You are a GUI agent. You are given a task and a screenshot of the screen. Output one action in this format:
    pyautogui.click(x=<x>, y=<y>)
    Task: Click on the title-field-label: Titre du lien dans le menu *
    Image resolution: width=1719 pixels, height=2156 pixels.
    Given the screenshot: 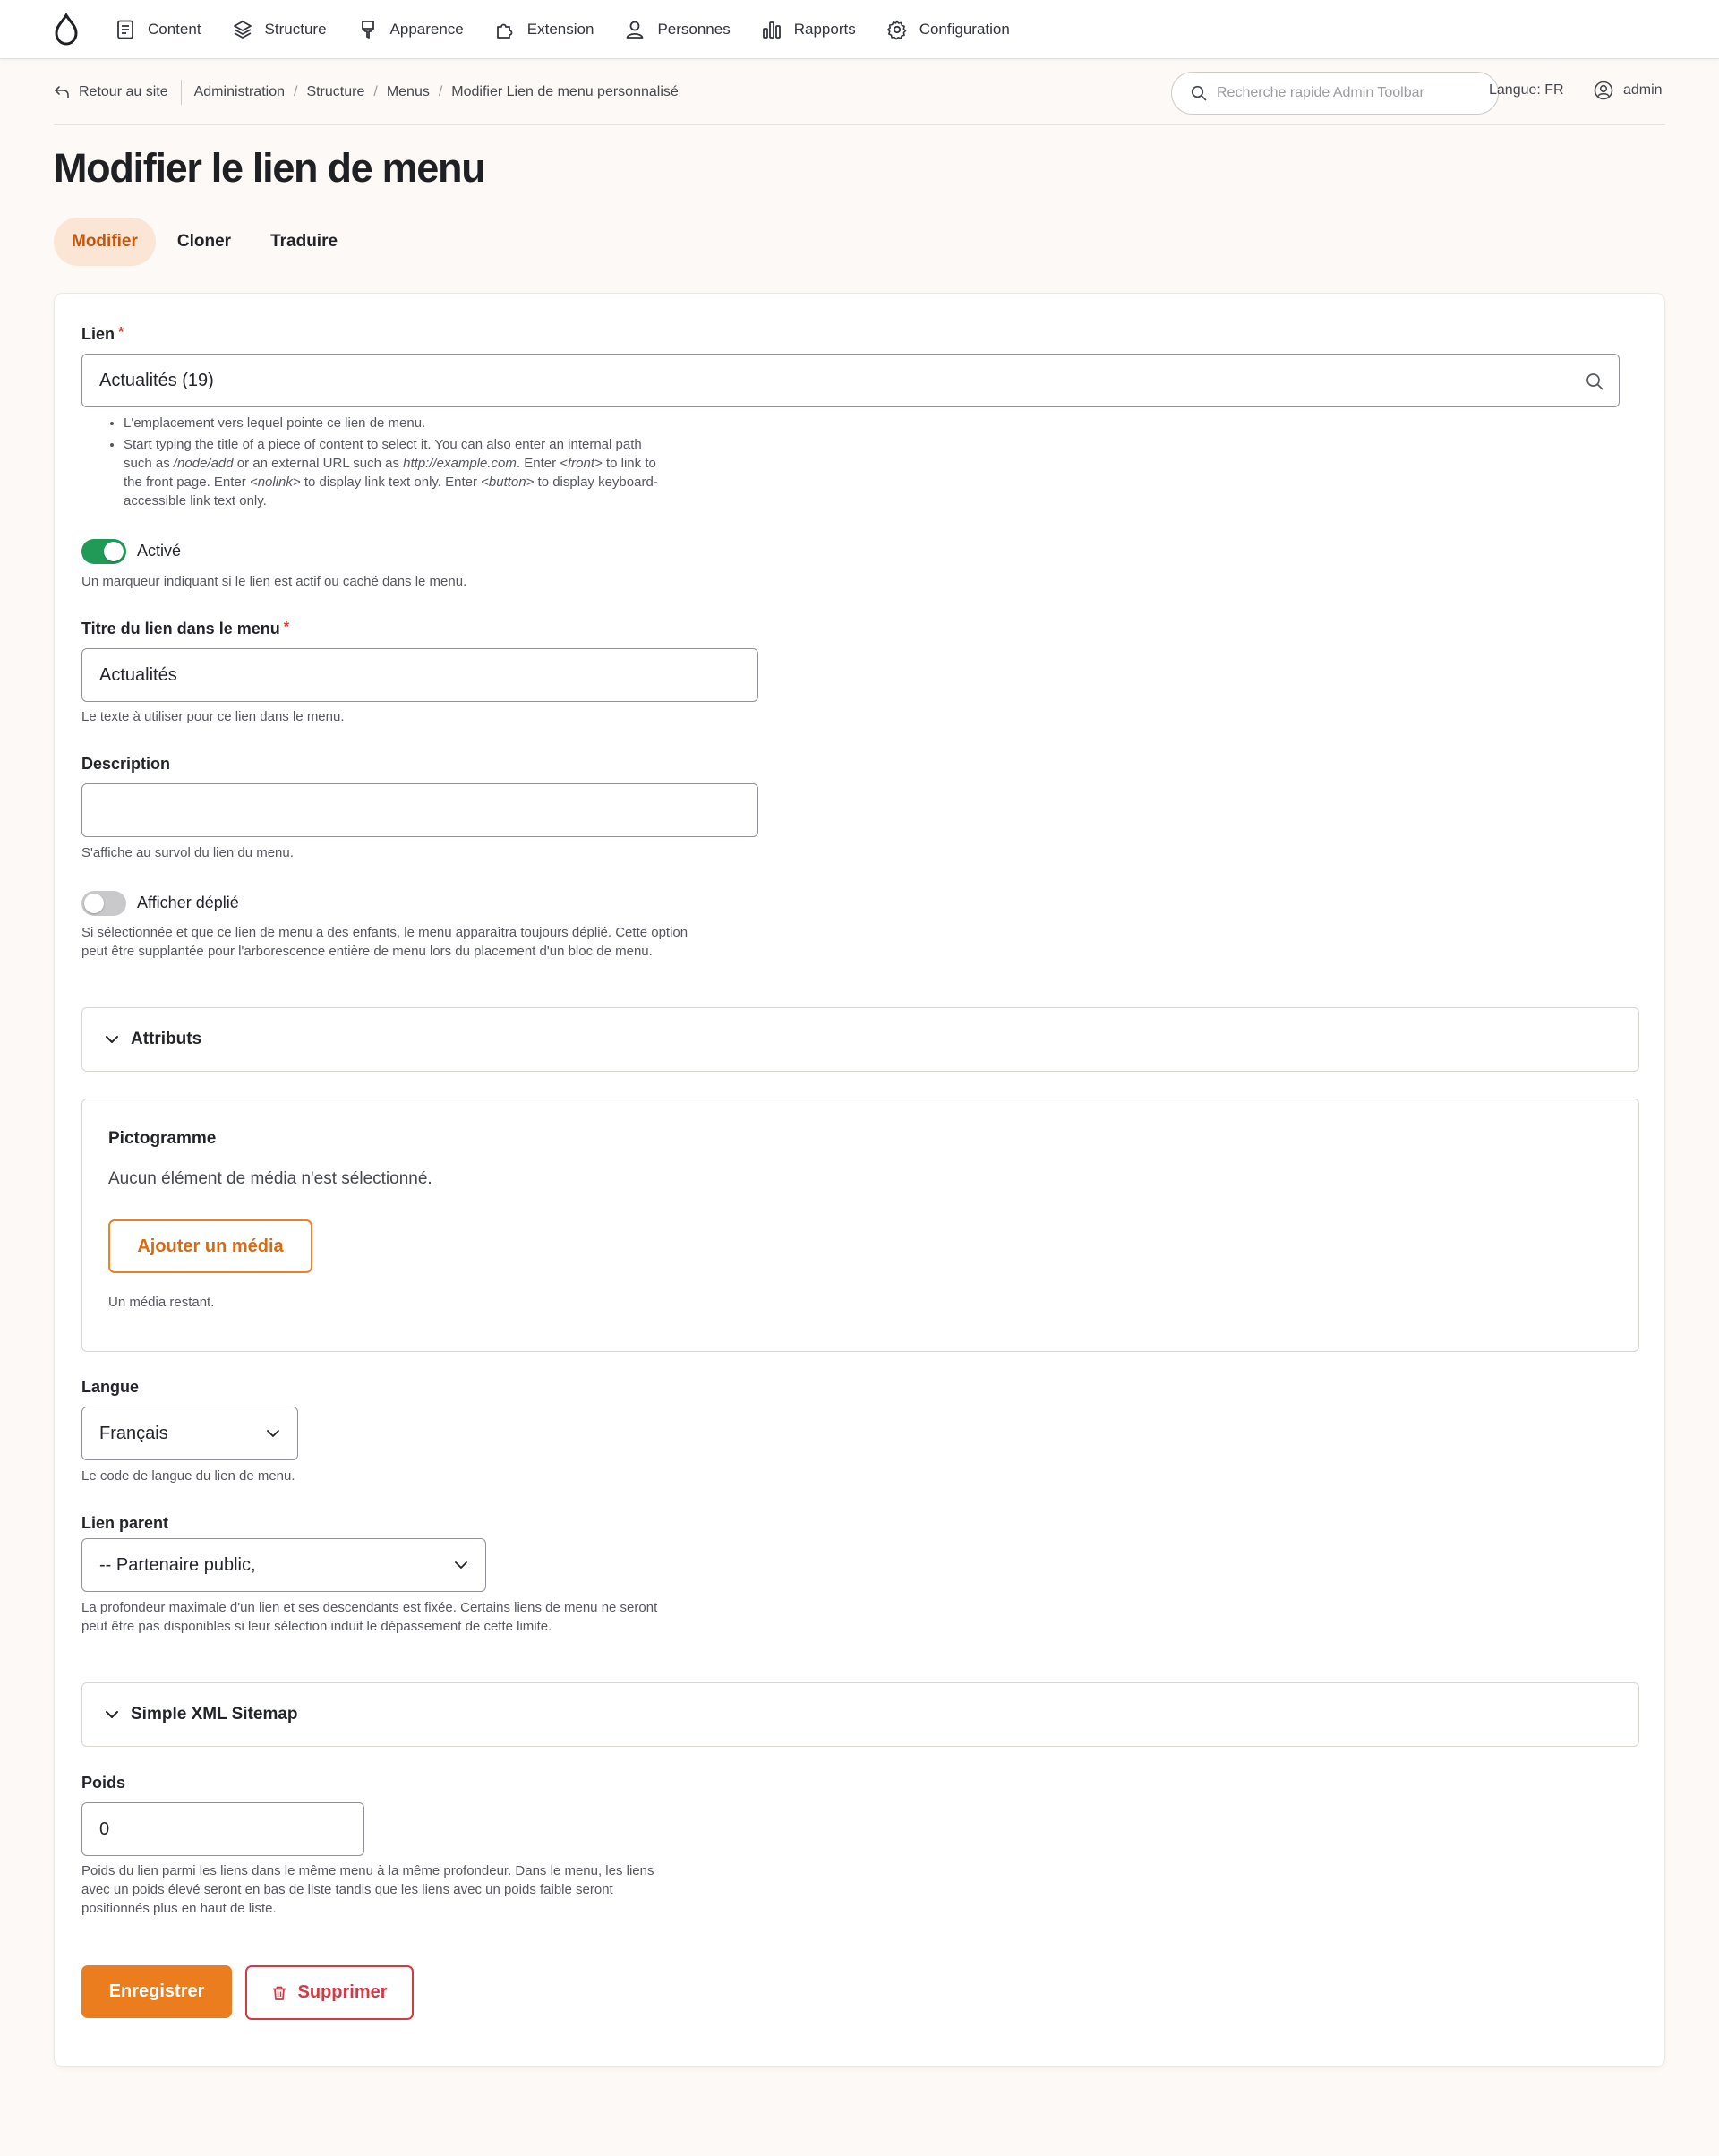 What is the action you would take?
    pyautogui.click(x=185, y=629)
    